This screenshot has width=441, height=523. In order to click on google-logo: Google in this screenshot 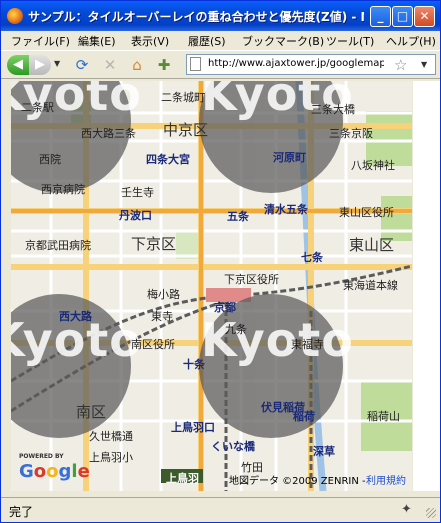, I will do `click(54, 471)`.